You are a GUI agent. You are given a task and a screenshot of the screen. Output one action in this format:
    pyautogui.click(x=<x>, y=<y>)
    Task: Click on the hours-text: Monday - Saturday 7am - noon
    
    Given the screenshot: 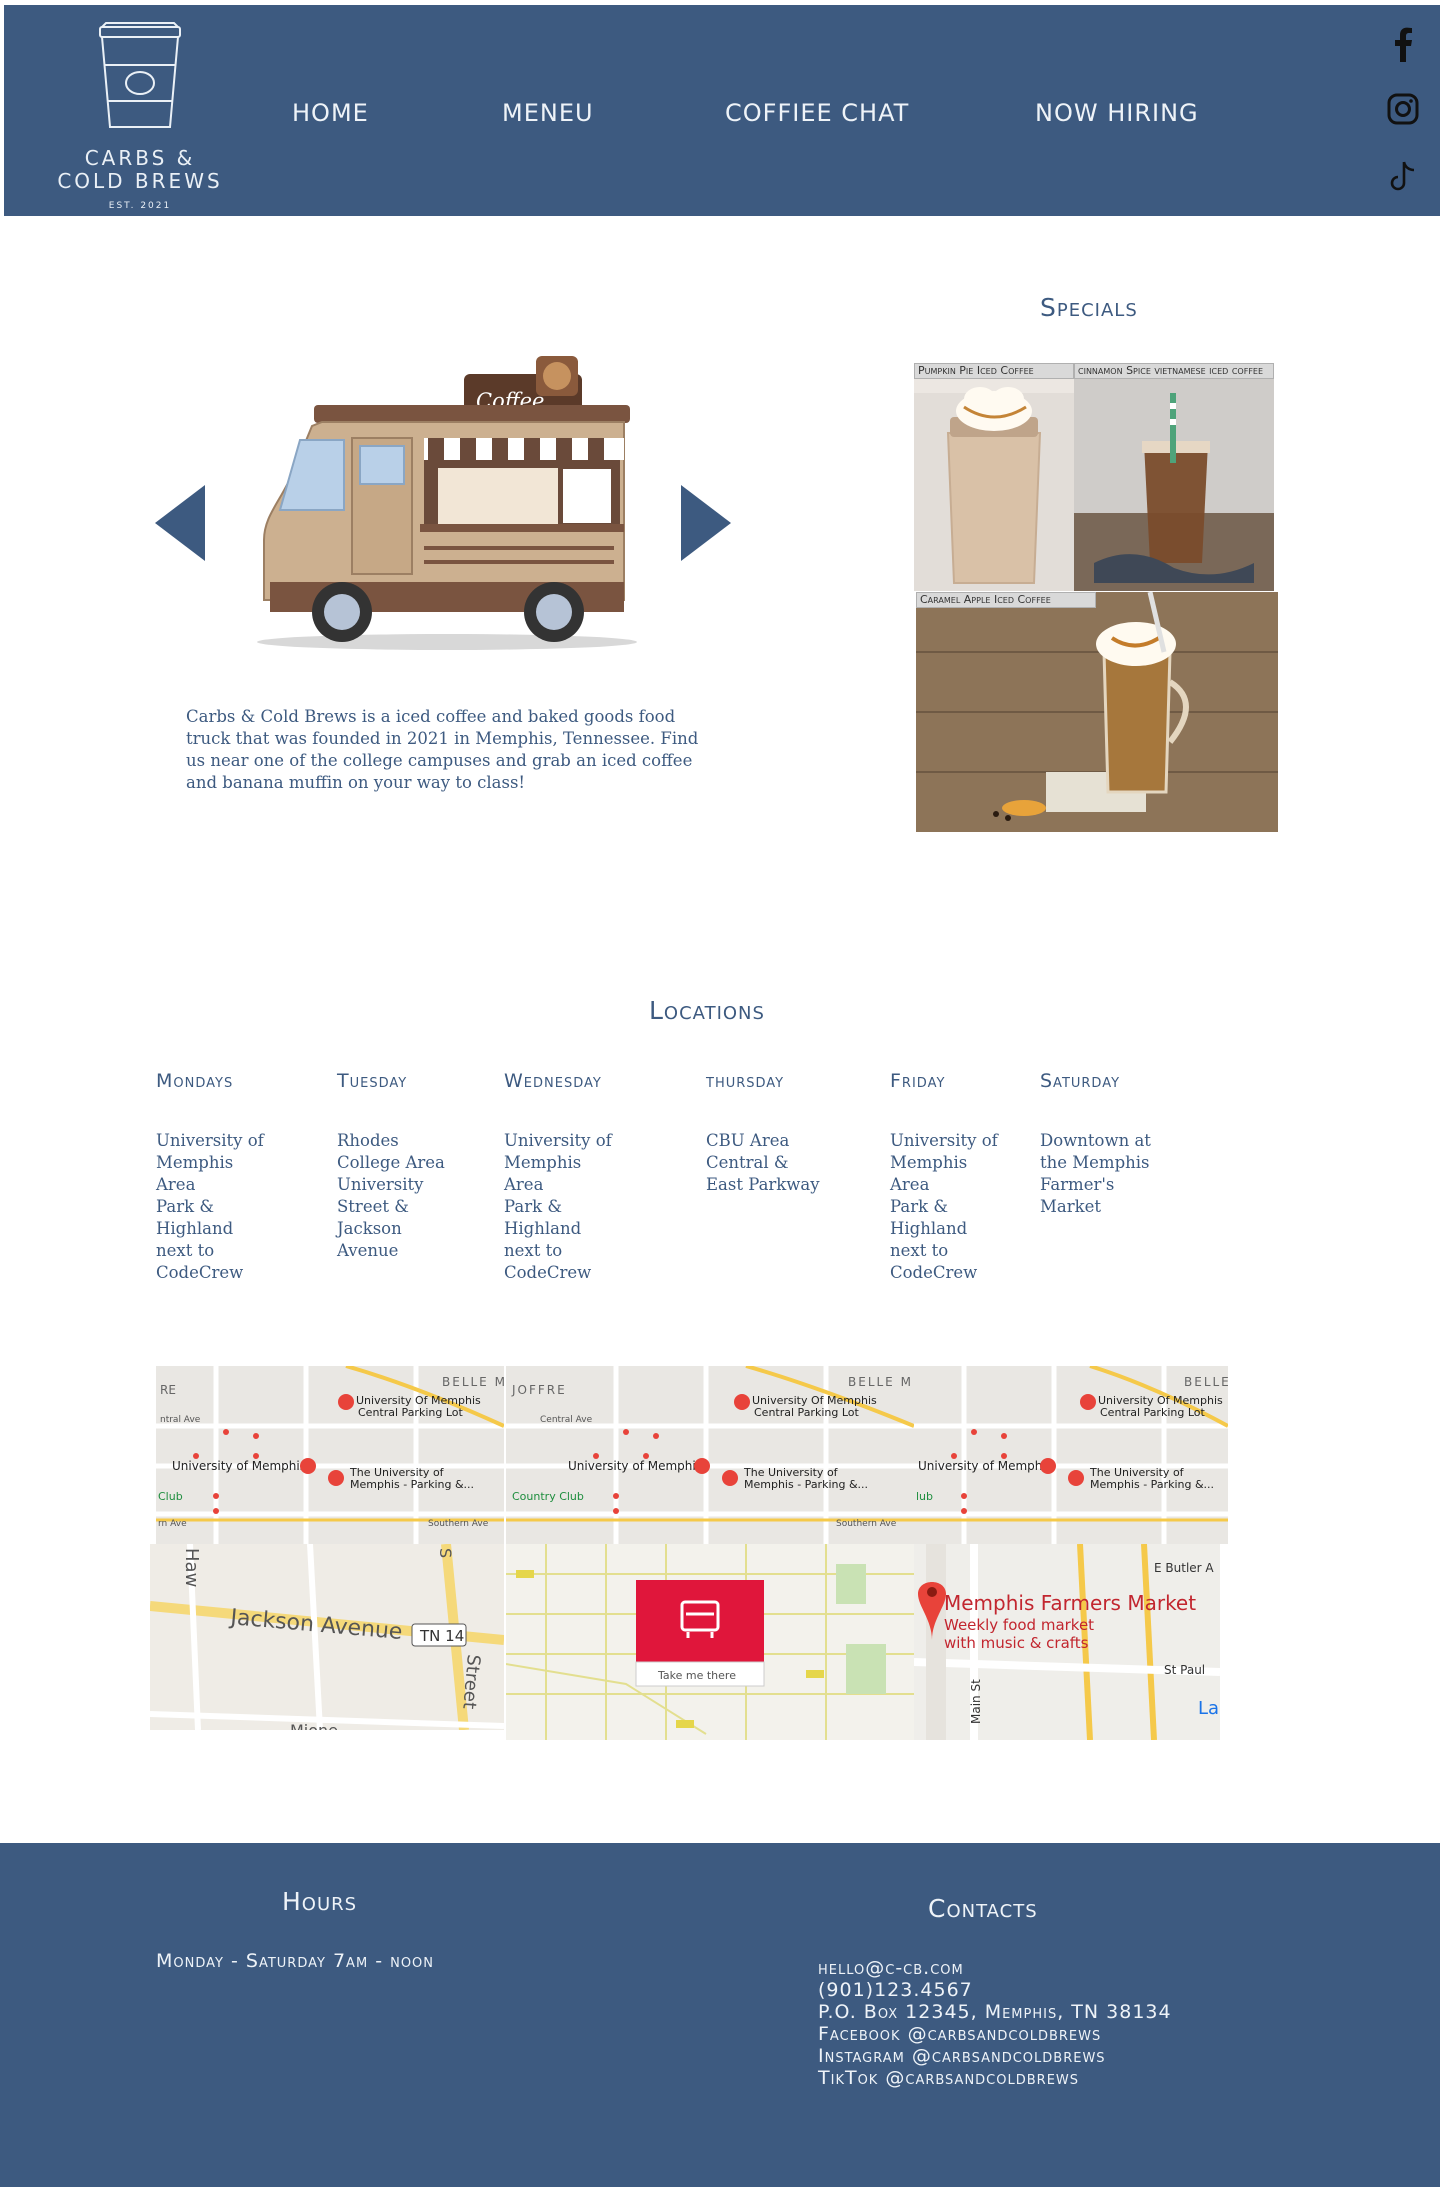 What is the action you would take?
    pyautogui.click(x=295, y=1961)
    